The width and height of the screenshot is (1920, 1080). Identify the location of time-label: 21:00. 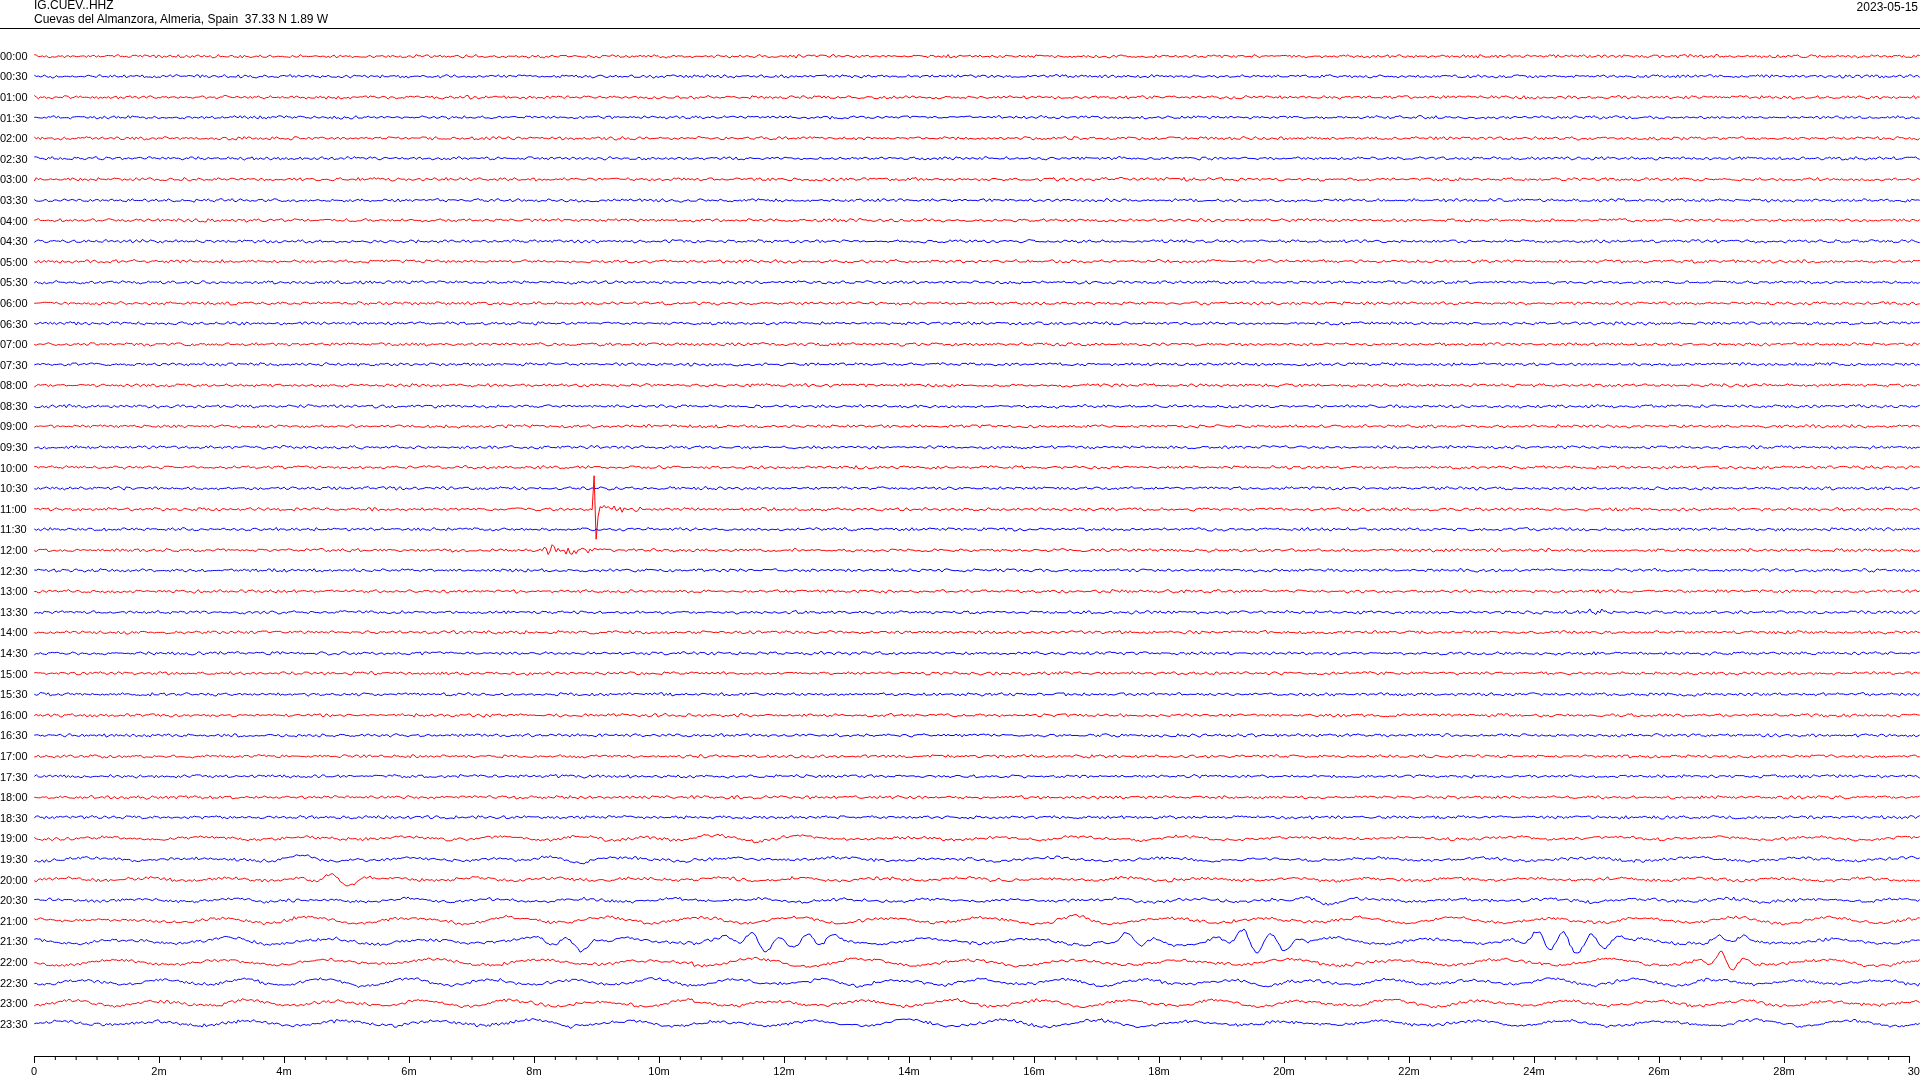
(14, 920).